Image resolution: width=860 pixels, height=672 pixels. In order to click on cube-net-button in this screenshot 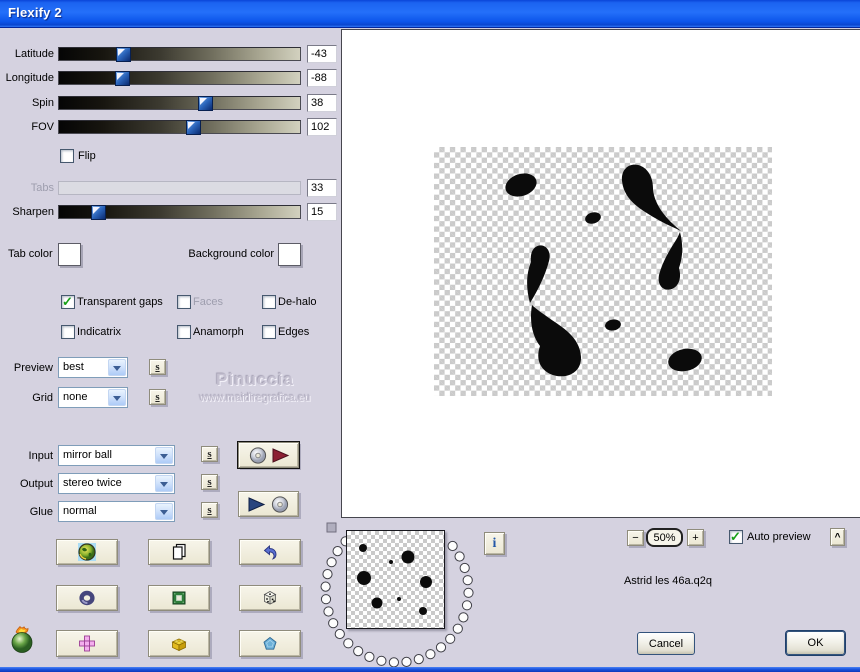, I will do `click(87, 643)`.